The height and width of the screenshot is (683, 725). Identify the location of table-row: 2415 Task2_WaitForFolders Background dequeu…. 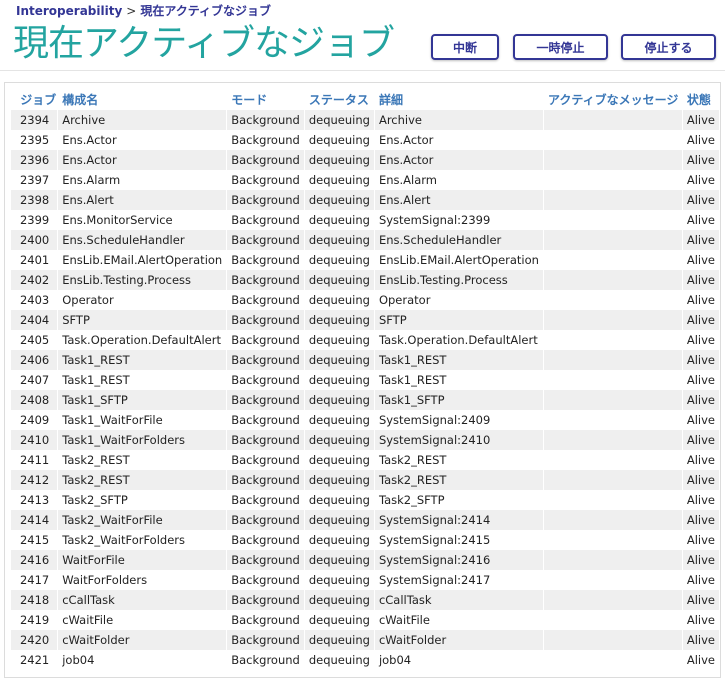
(365, 540).